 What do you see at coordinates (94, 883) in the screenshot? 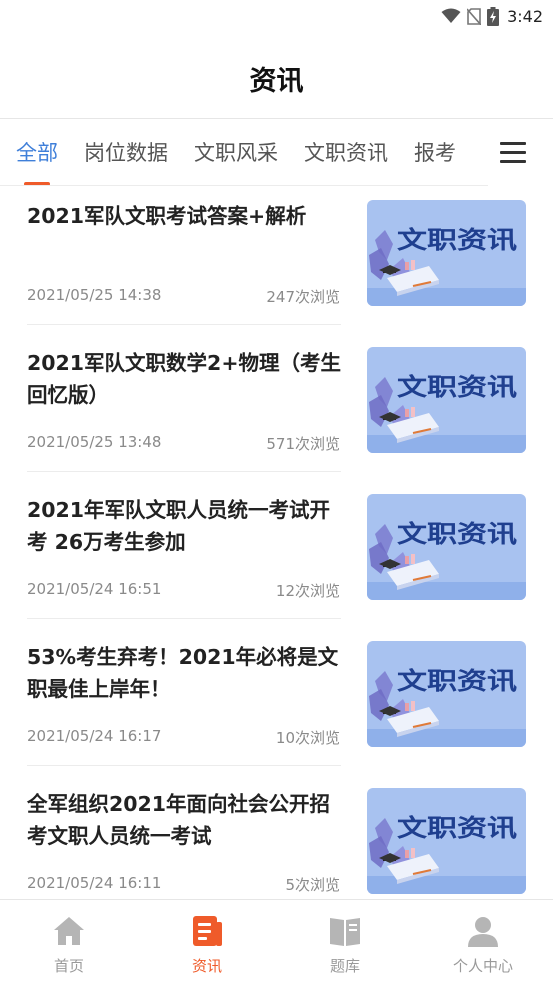
I see `news-date: 2021/05/24 16:11` at bounding box center [94, 883].